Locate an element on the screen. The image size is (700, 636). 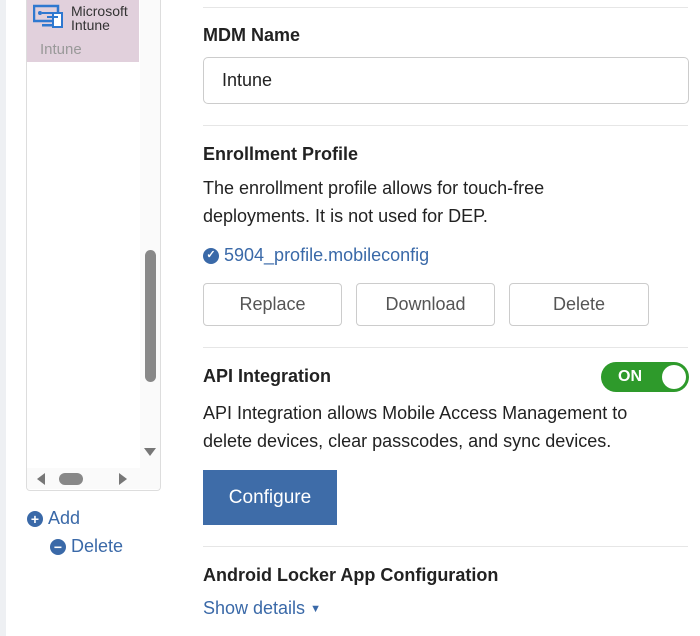
vertical-scroll-thumb is located at coordinates (150, 316).